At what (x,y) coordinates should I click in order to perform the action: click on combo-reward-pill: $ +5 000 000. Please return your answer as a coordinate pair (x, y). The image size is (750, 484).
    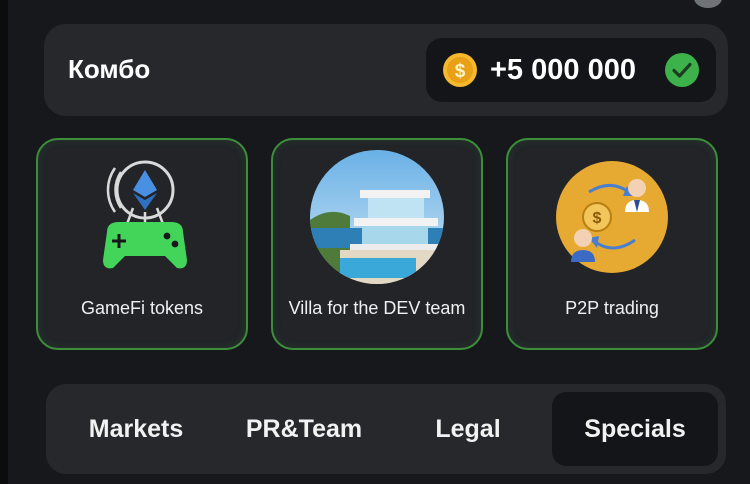
    Looking at the image, I should click on (571, 70).